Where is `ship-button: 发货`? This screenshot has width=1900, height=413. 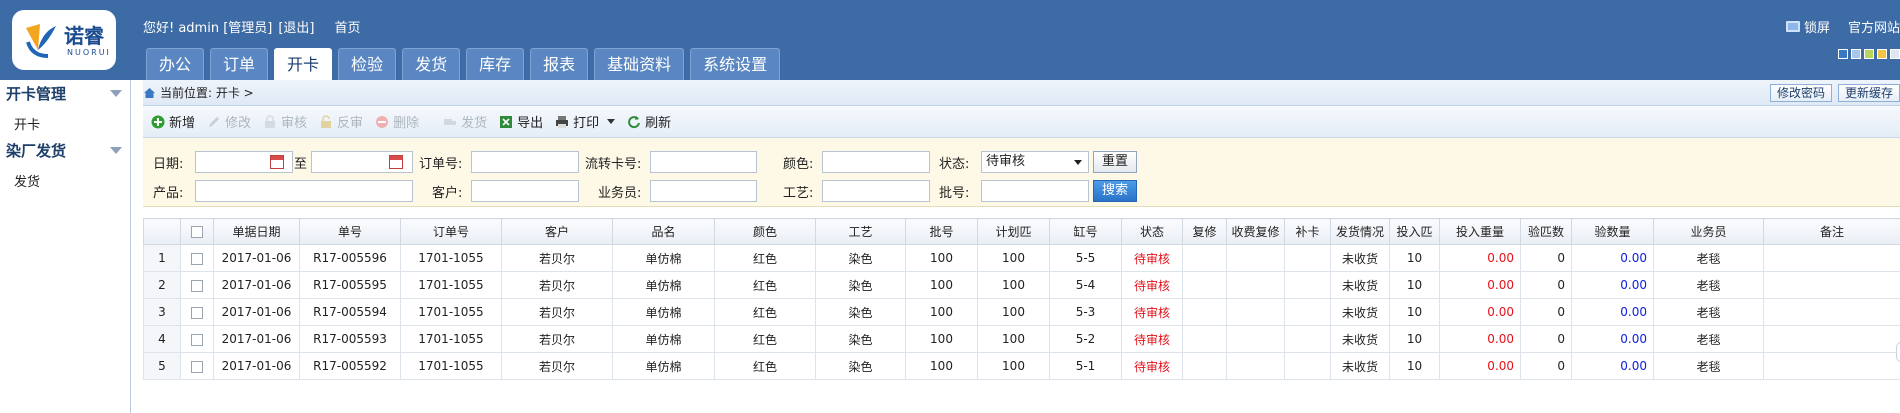
ship-button: 发货 is located at coordinates (465, 121).